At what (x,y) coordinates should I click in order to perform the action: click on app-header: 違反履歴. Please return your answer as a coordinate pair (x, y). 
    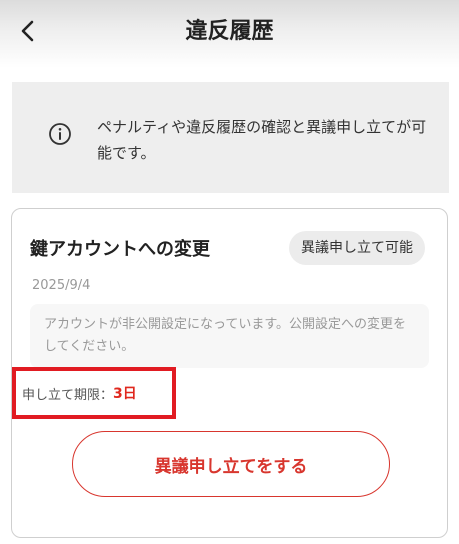
    Looking at the image, I should click on (229, 34).